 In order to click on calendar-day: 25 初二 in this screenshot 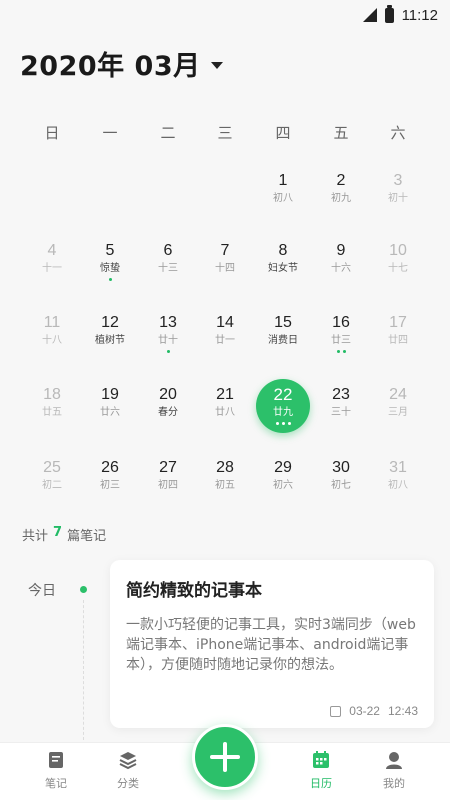, I will do `click(52, 479)`.